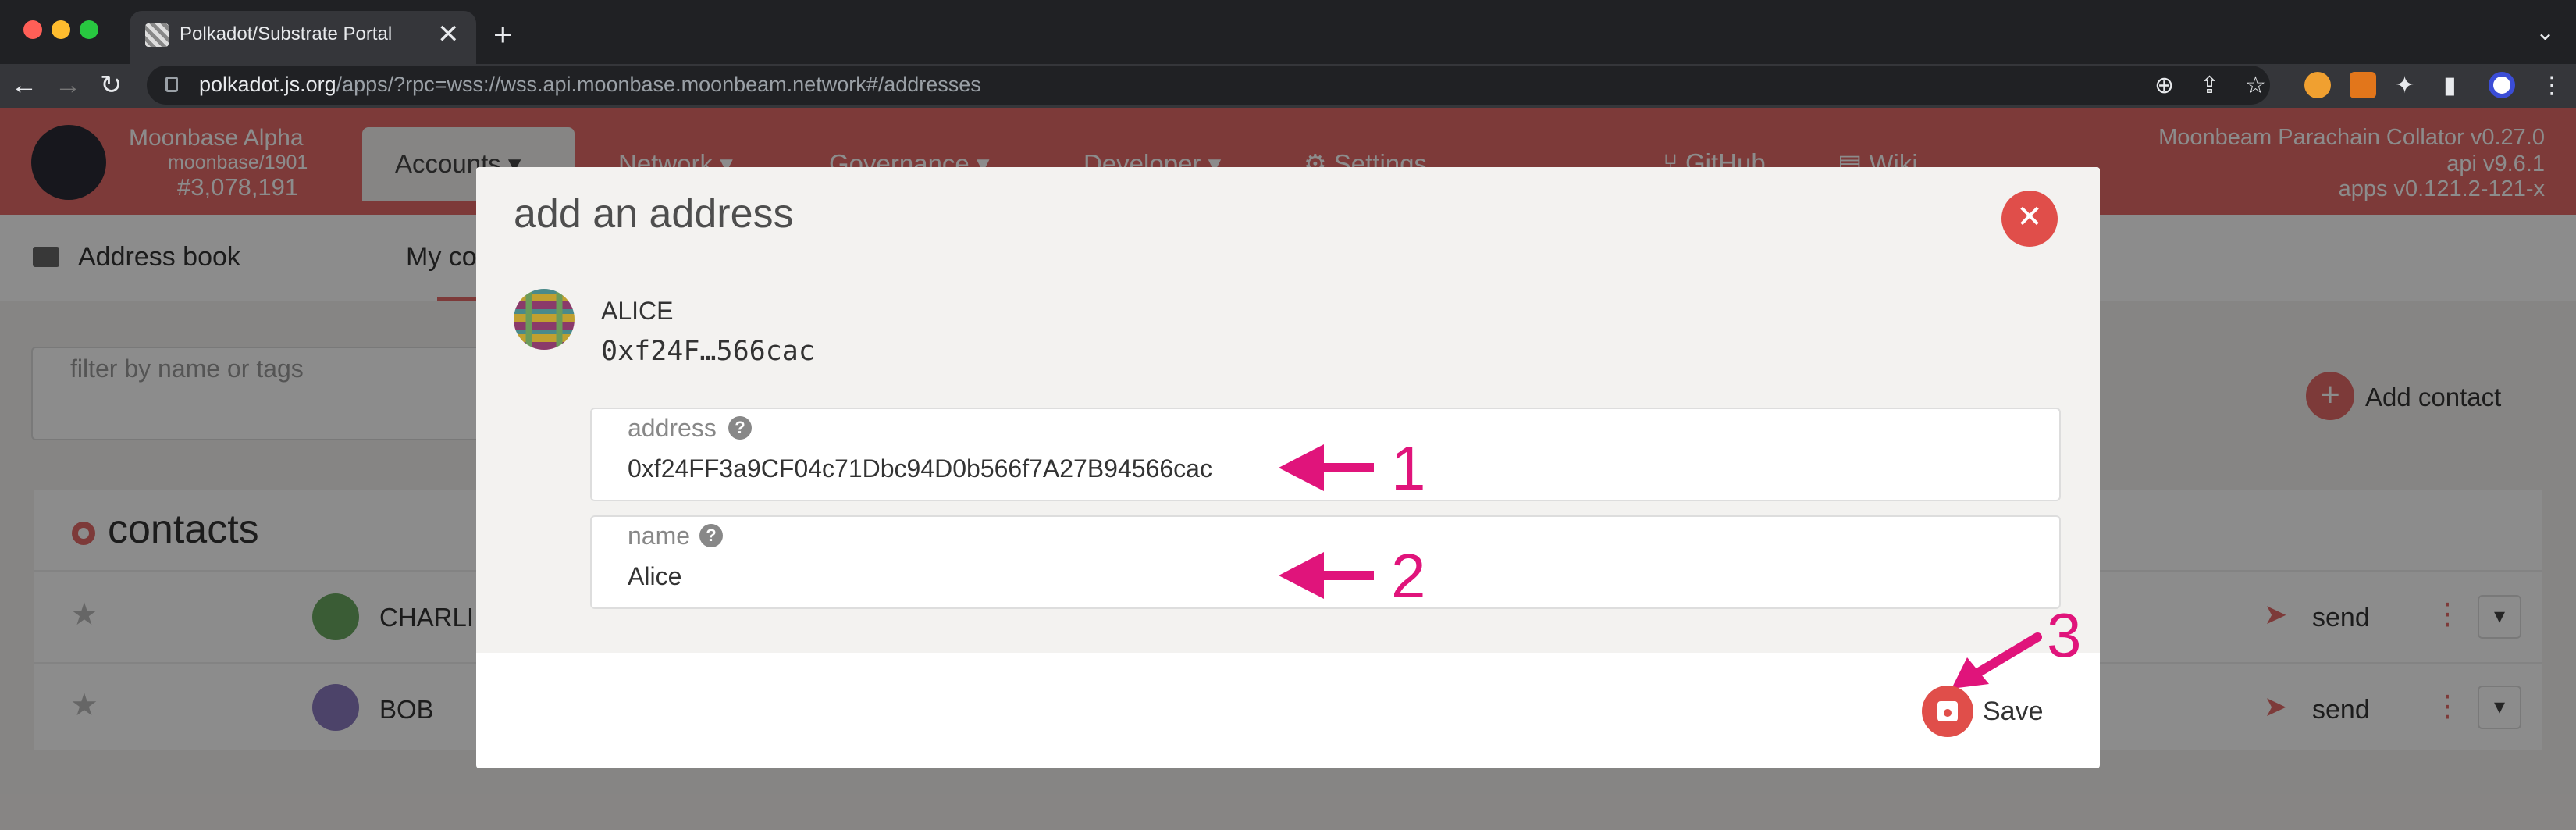 Image resolution: width=2576 pixels, height=830 pixels. What do you see at coordinates (708, 351) in the screenshot?
I see `account-short-address: 0xf24F…566cac` at bounding box center [708, 351].